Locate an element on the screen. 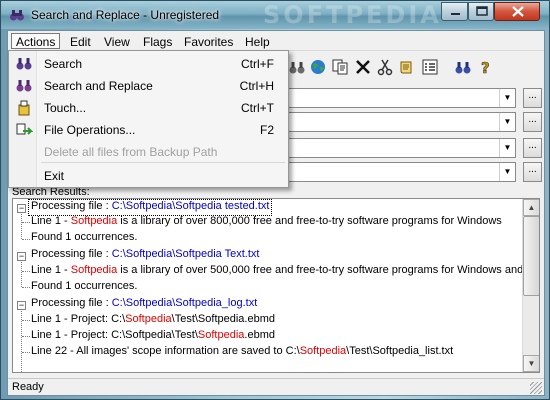  scissors-icon is located at coordinates (385, 67).